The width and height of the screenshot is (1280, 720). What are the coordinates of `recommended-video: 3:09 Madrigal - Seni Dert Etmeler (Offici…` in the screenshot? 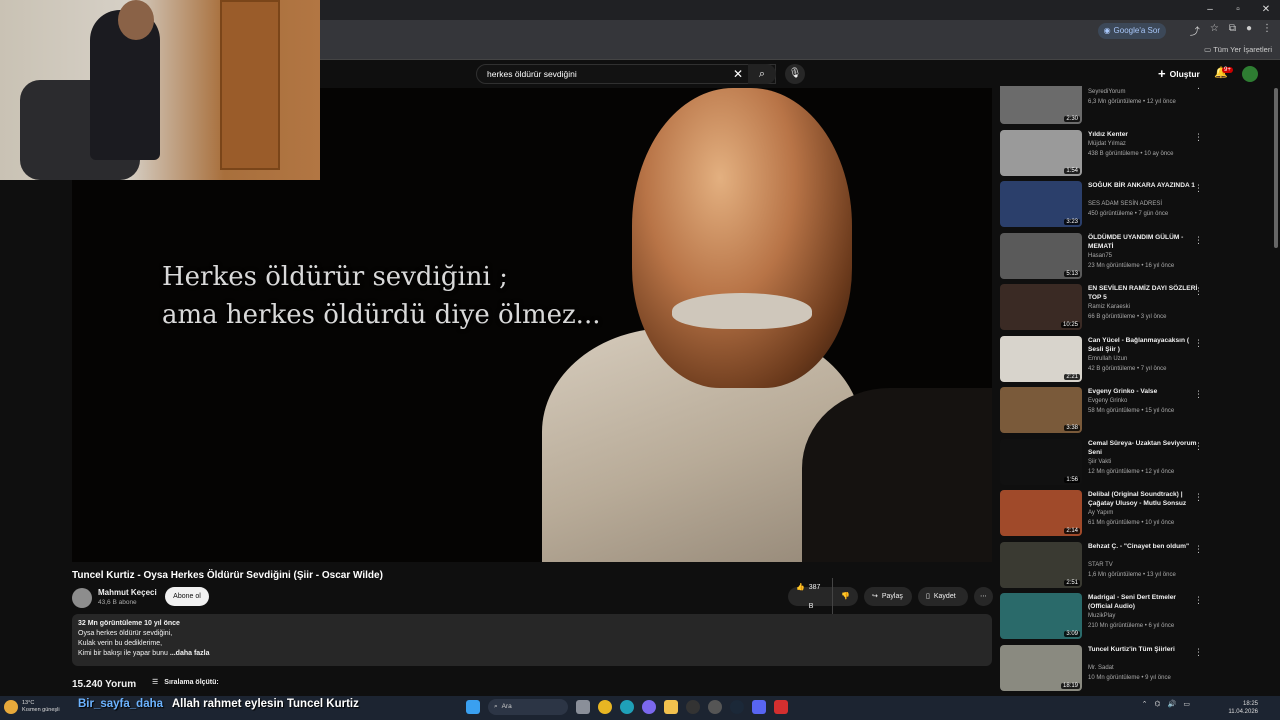 It's located at (1136, 618).